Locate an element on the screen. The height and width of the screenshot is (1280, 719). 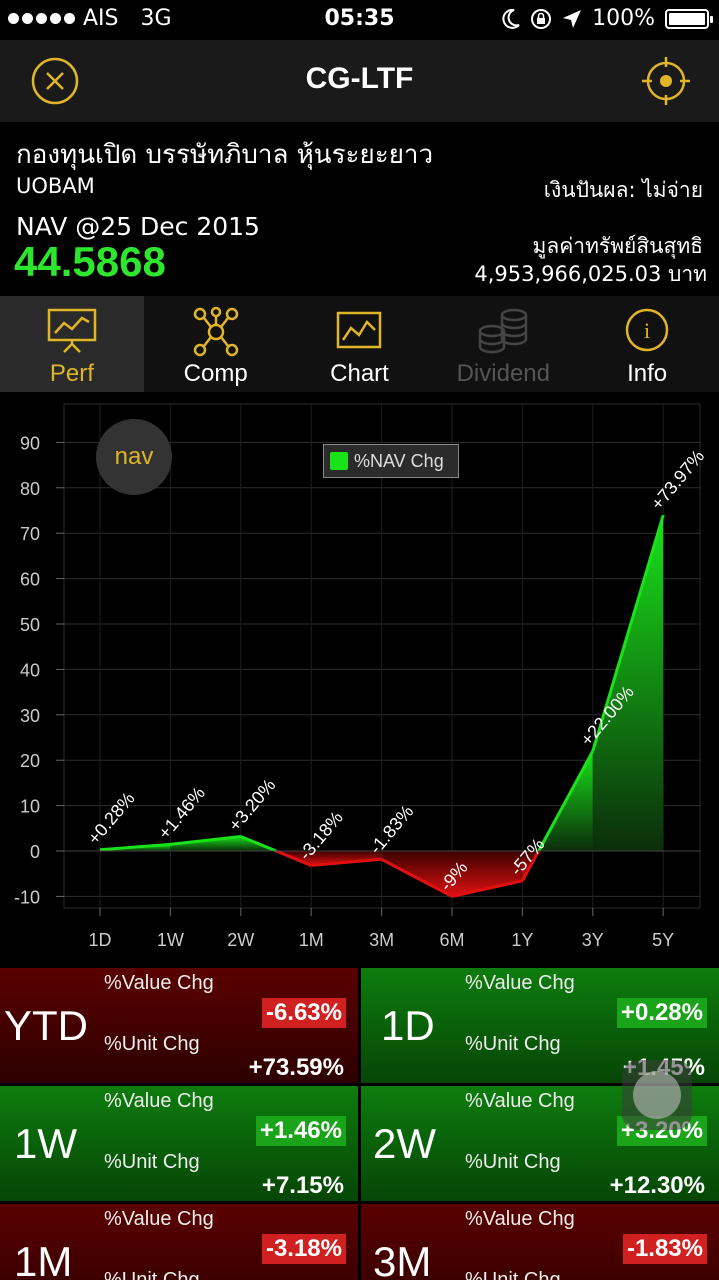
tab-bar: Perf Comp Chart Dividend i Info is located at coordinates (359, 344).